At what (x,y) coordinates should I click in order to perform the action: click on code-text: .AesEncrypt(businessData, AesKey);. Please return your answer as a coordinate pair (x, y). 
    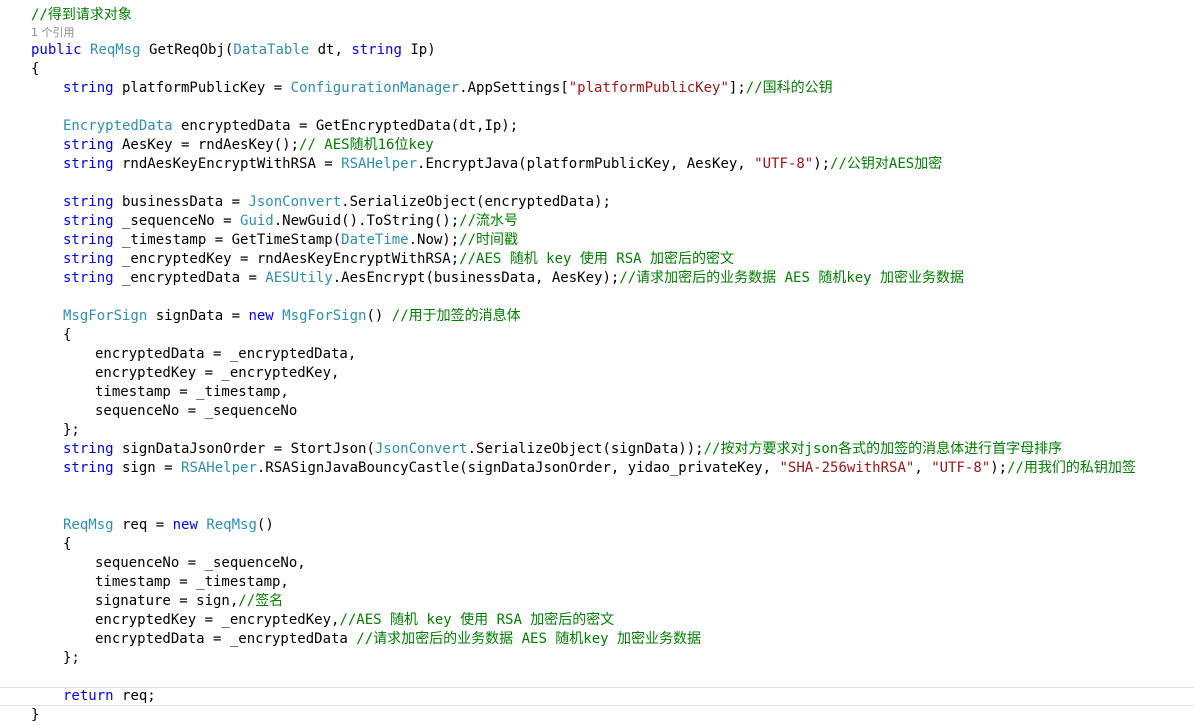
    Looking at the image, I should click on (476, 278).